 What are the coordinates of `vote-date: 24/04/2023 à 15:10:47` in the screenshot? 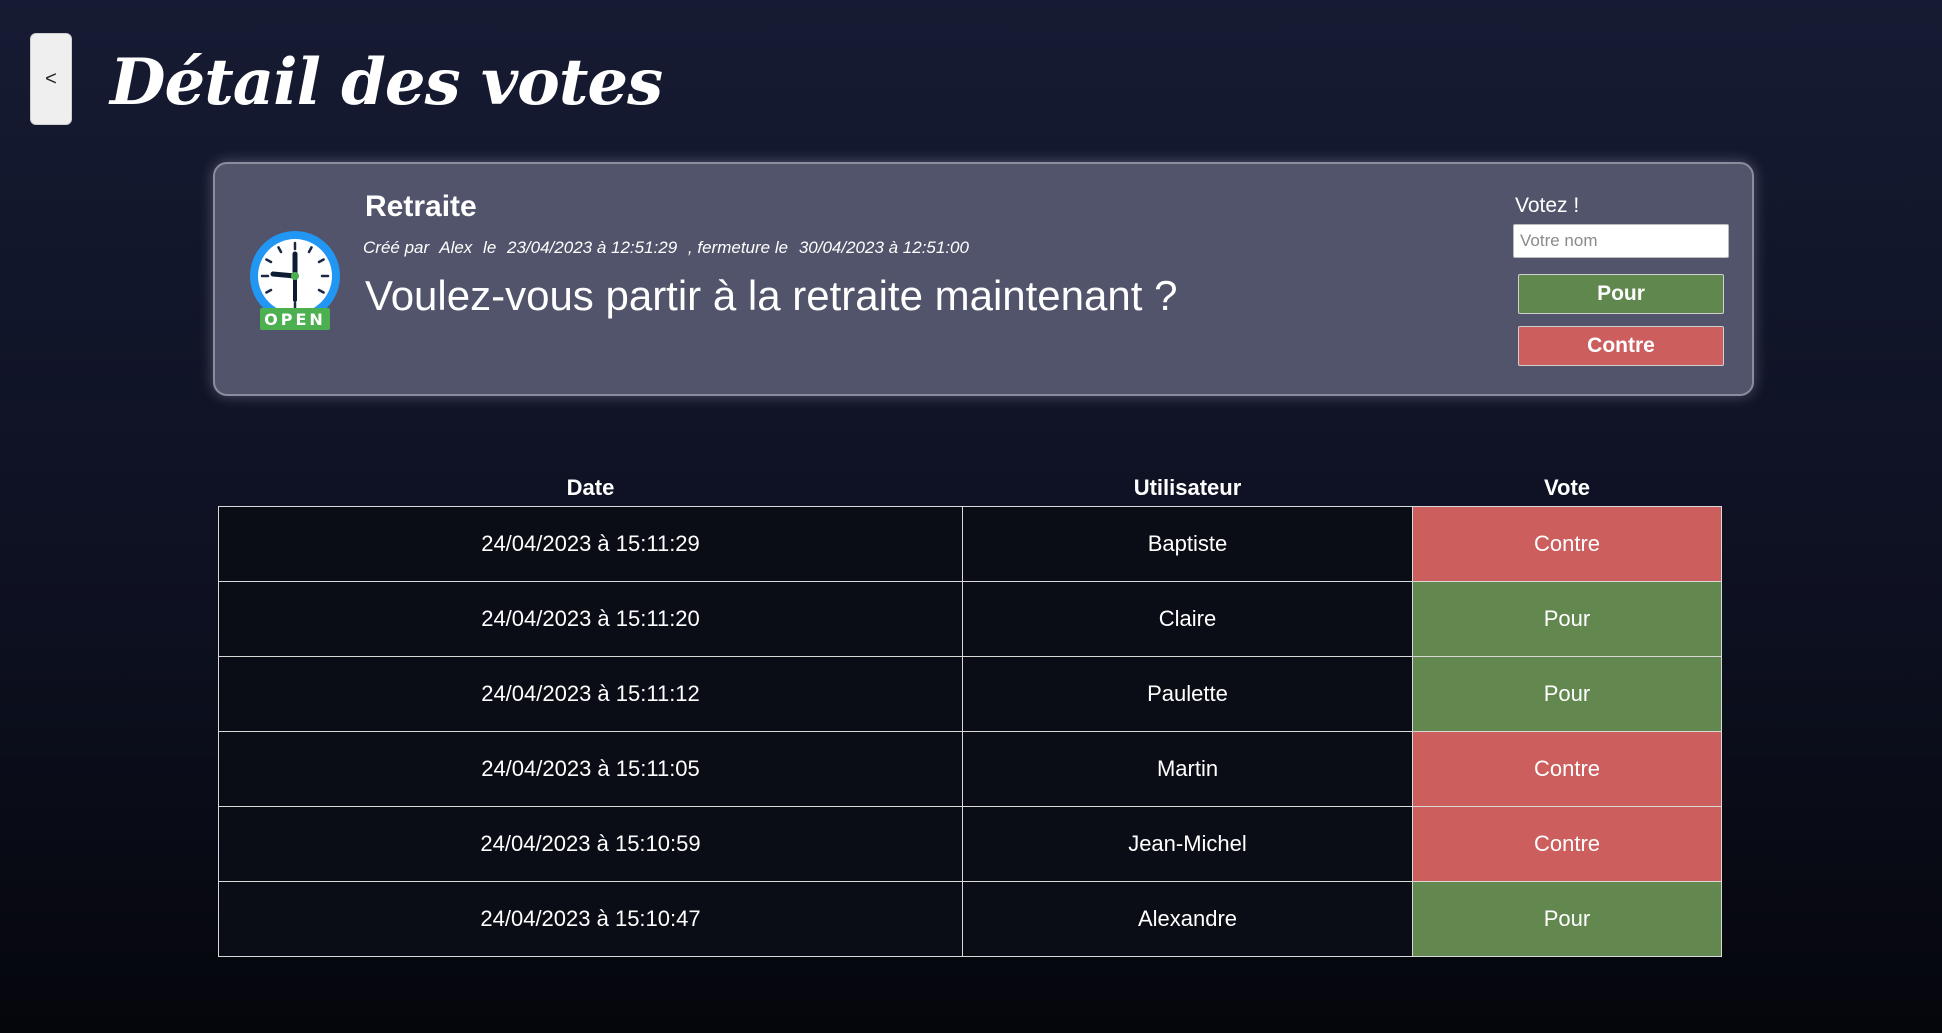 It's located at (590, 919).